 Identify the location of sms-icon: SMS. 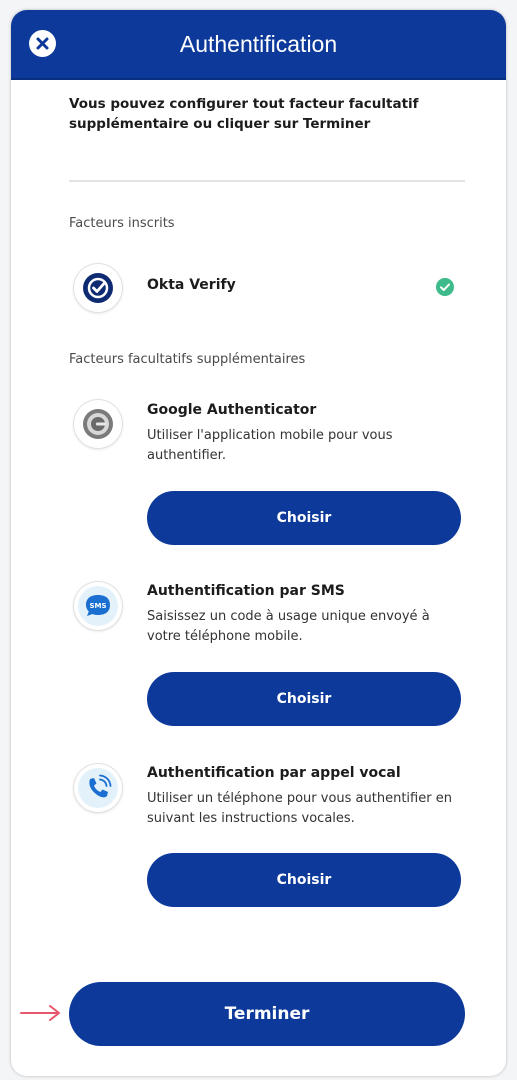
(98, 606).